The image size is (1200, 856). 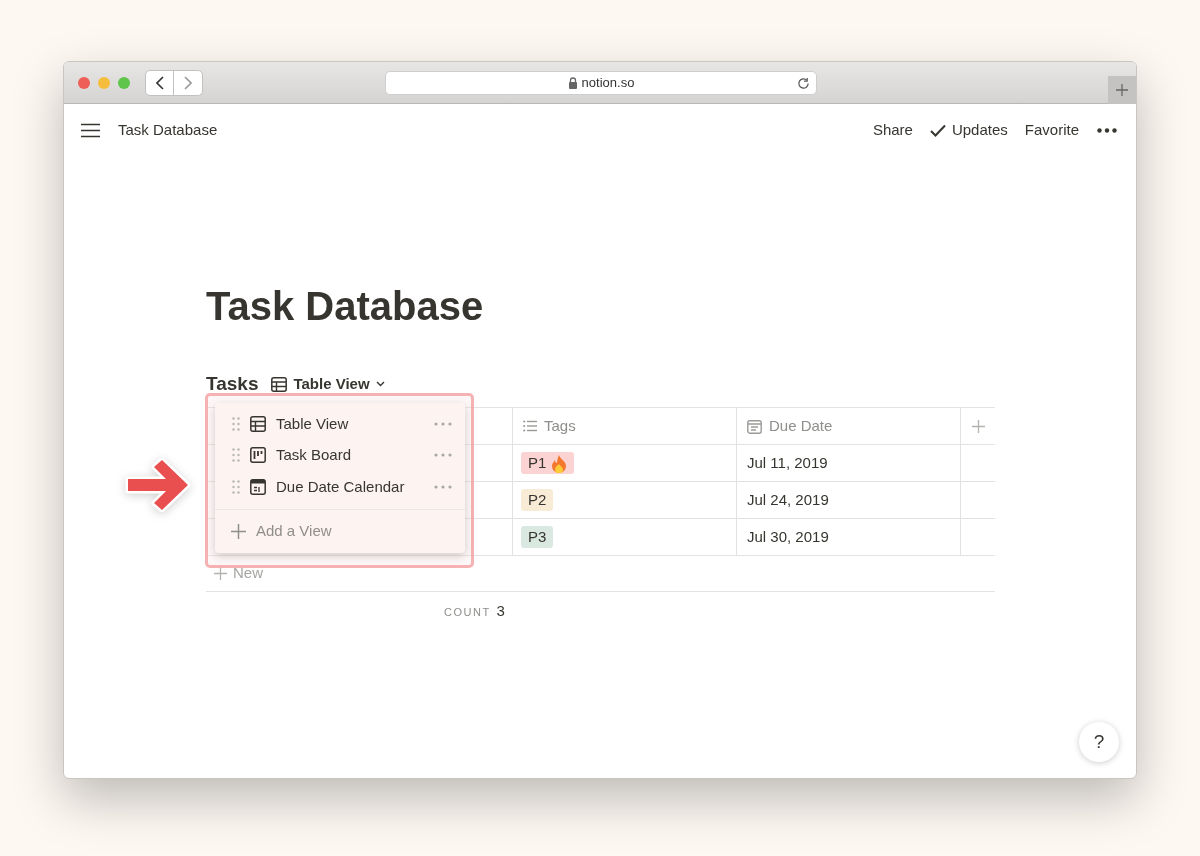 What do you see at coordinates (340, 486) in the screenshot?
I see `view-menu-item: Due Date Calendar` at bounding box center [340, 486].